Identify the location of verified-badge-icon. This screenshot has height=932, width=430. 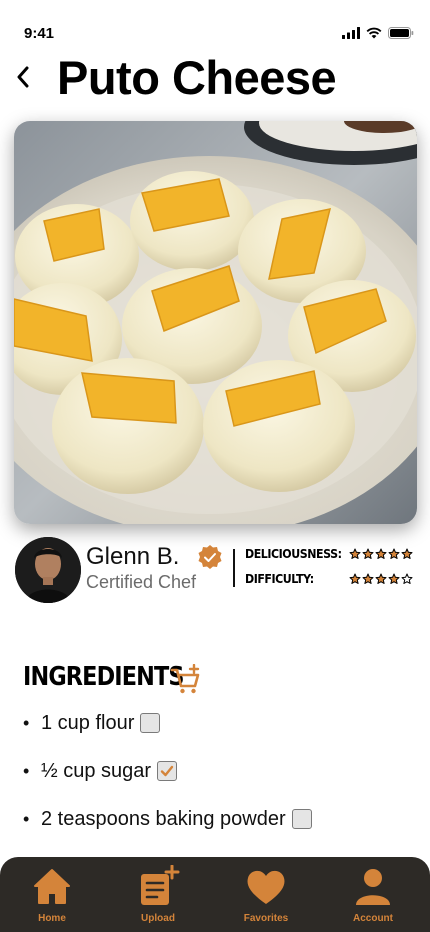
(210, 557).